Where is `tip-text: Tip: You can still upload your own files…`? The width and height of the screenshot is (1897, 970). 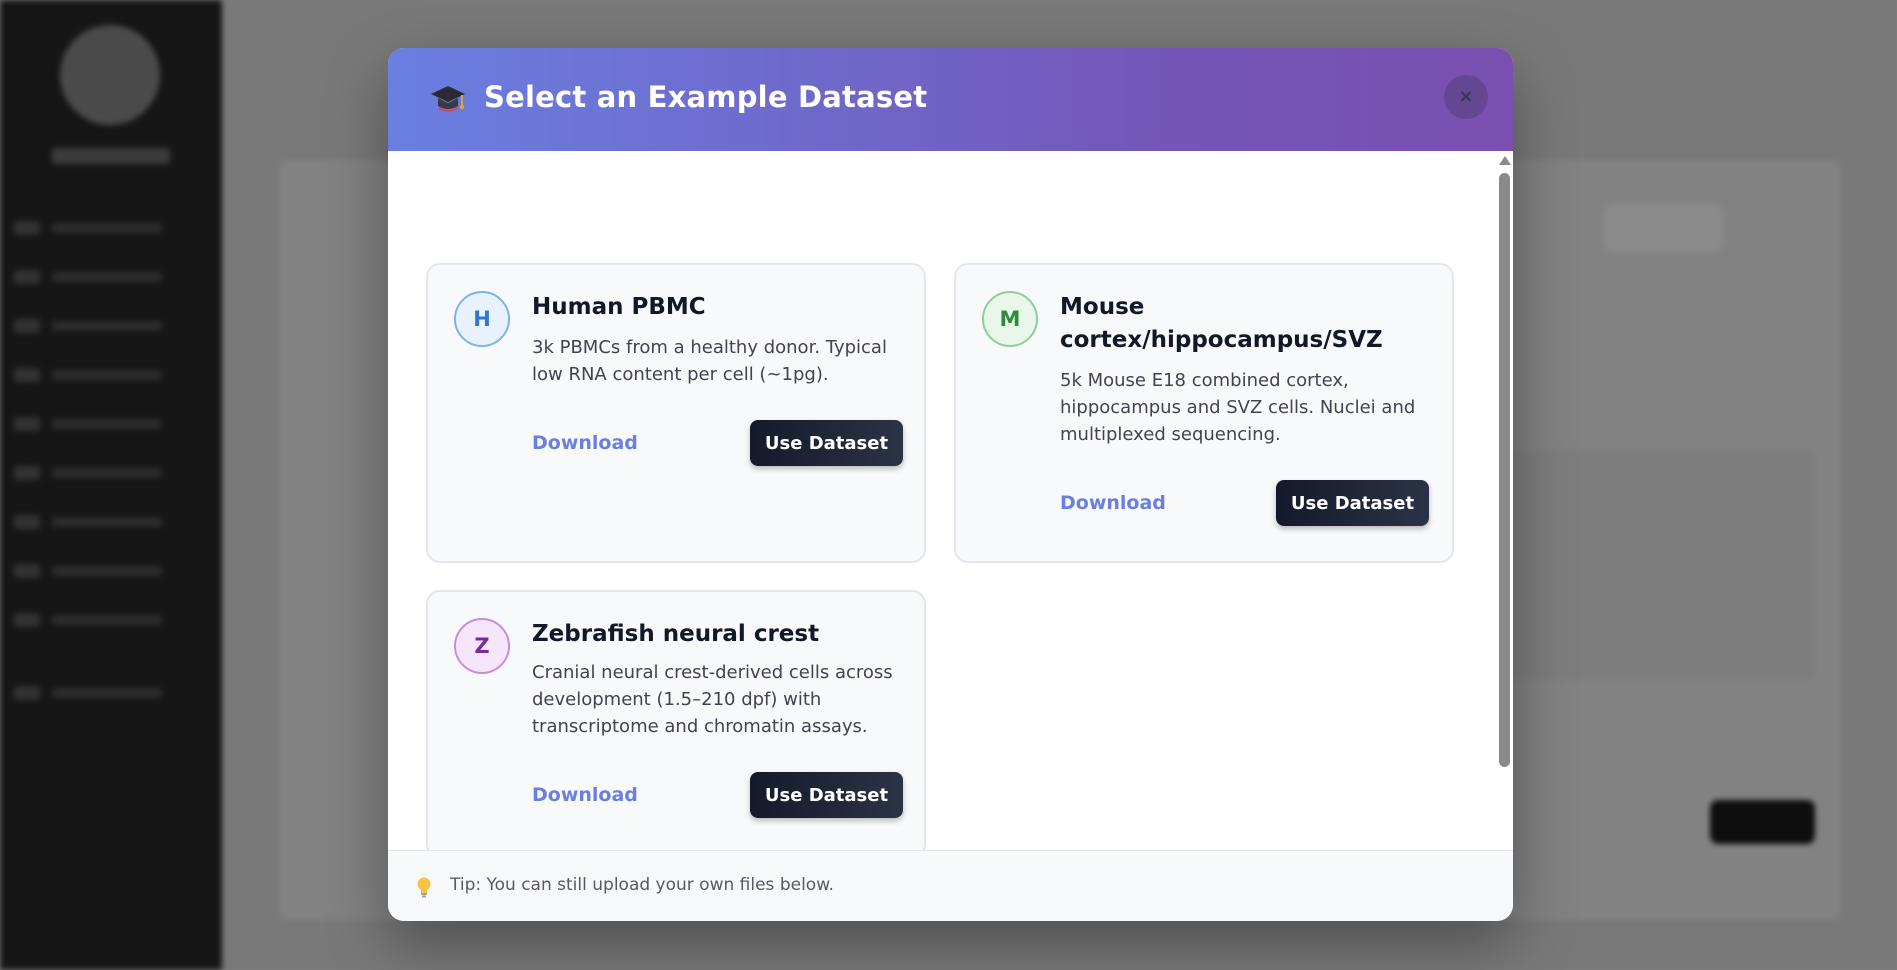 tip-text: Tip: You can still upload your own files… is located at coordinates (642, 885).